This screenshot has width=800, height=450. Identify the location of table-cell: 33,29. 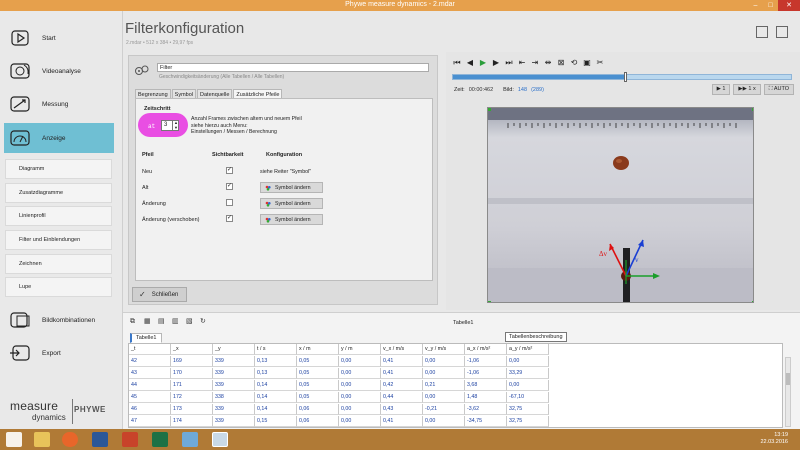
(528, 373).